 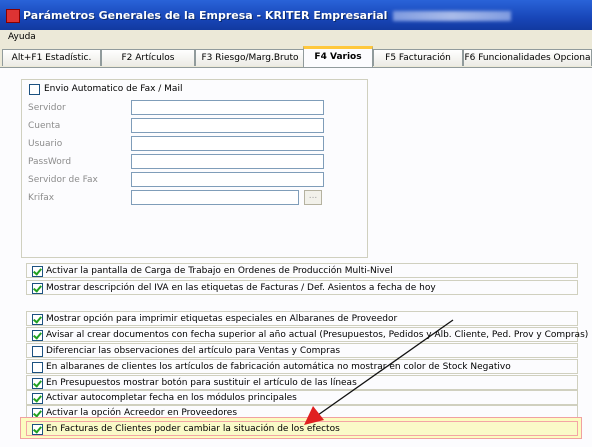 What do you see at coordinates (227, 179) in the screenshot?
I see `servidor-fax-input` at bounding box center [227, 179].